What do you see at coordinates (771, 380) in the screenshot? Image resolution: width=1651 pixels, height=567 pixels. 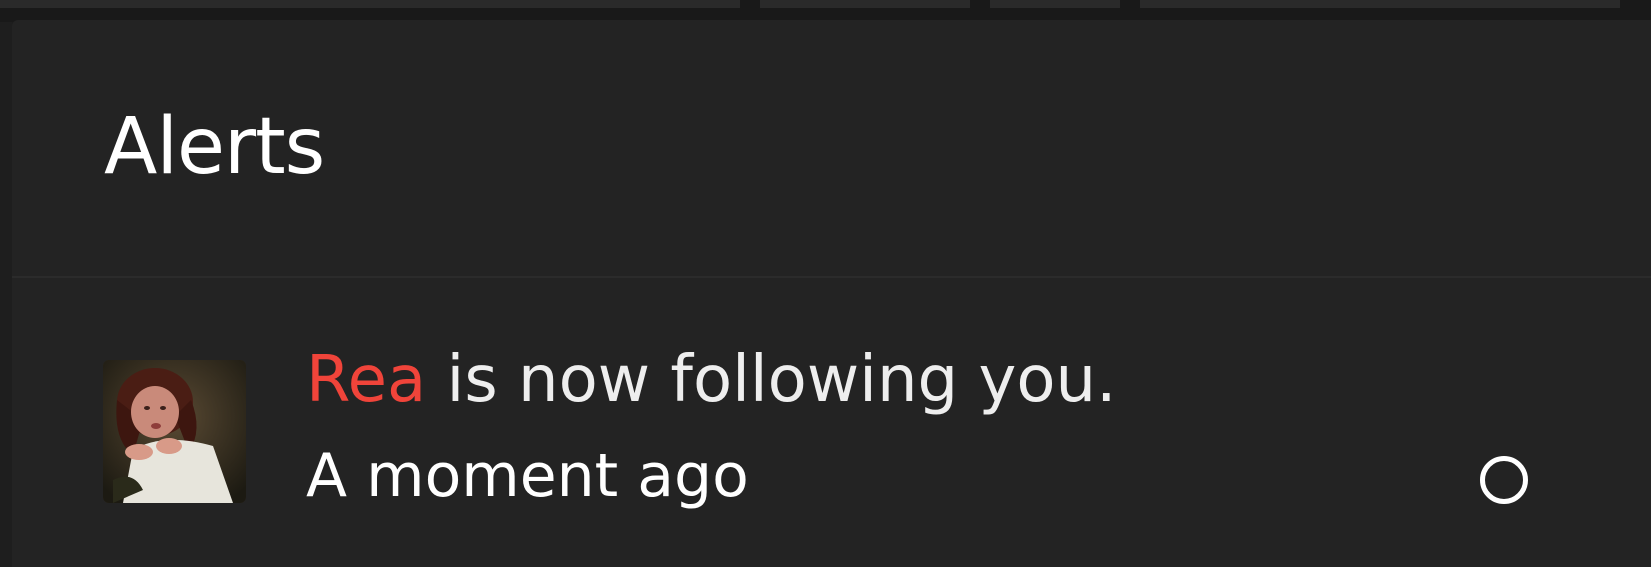 I see `alert-message-text: is now following you.` at bounding box center [771, 380].